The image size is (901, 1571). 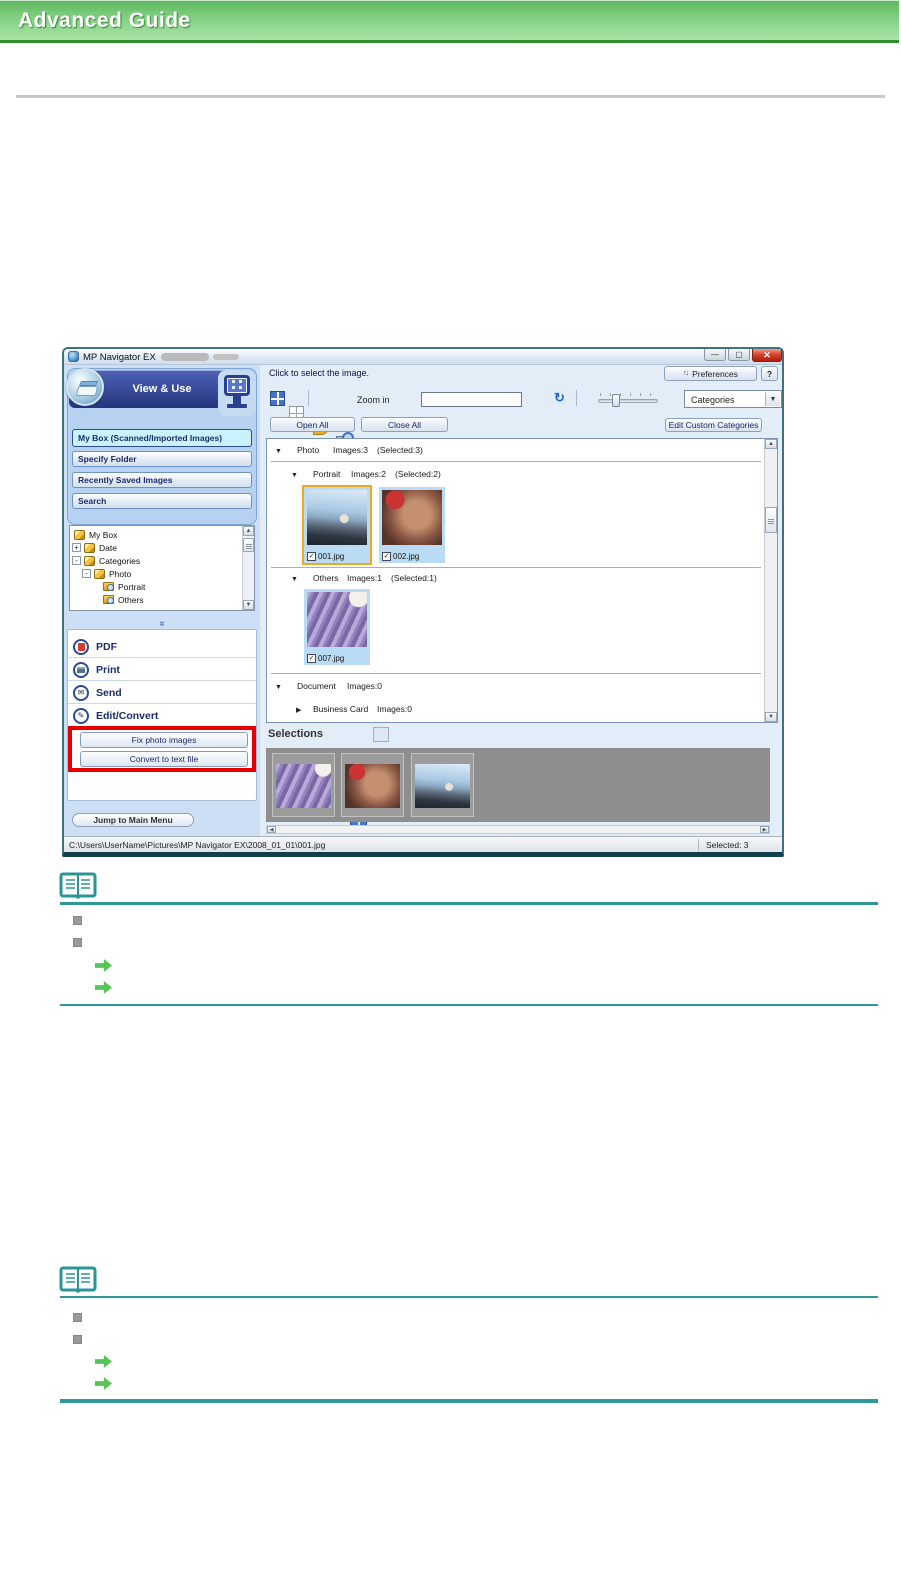 What do you see at coordinates (106, 560) in the screenshot?
I see `tree-item-categories: - Categories` at bounding box center [106, 560].